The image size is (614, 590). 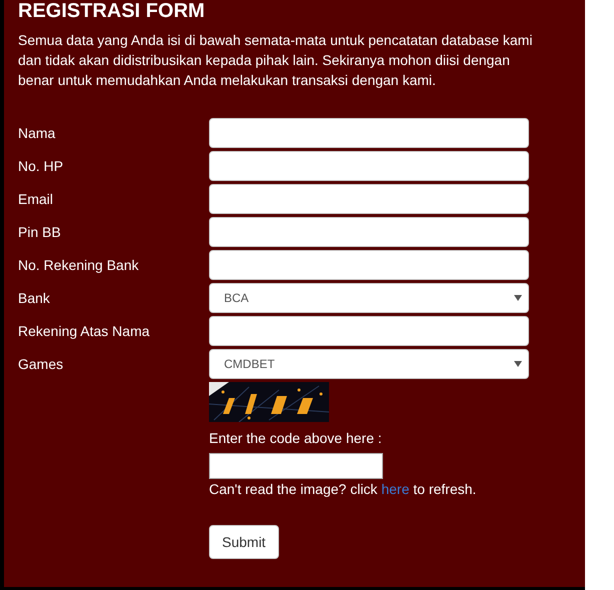 What do you see at coordinates (369, 364) in the screenshot?
I see `select-field: CMDBET` at bounding box center [369, 364].